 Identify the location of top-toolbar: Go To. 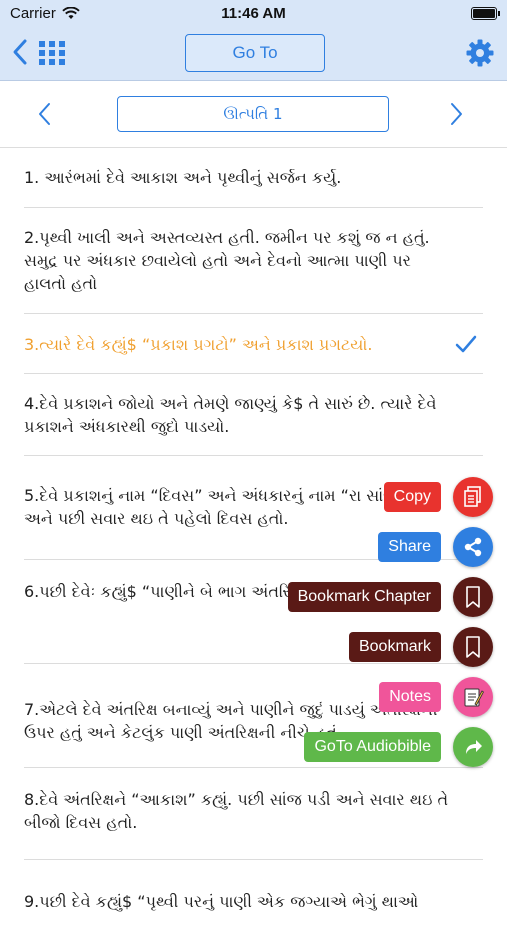
(253, 53).